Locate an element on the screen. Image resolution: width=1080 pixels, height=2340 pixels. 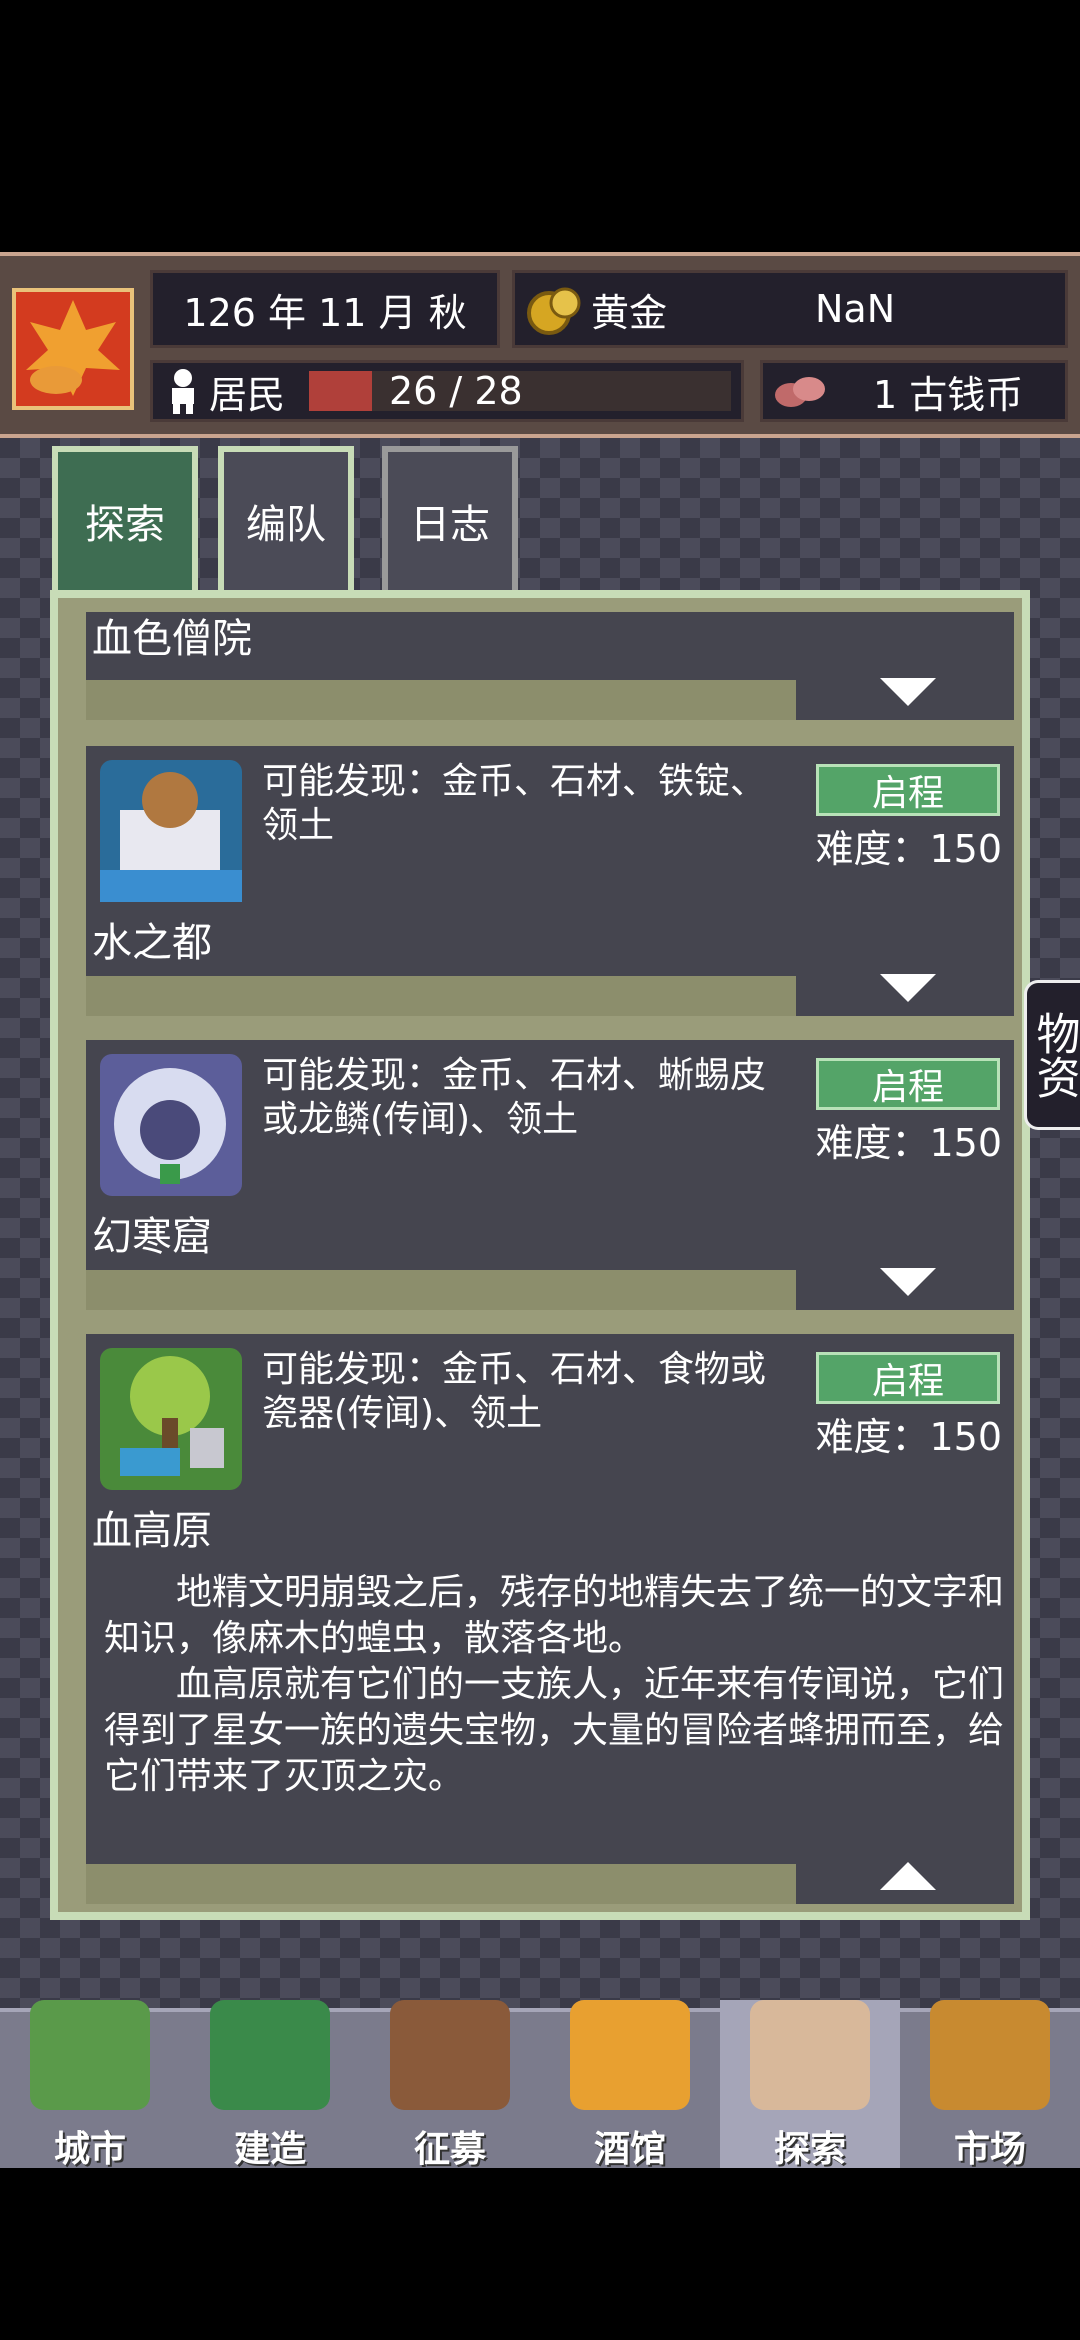
autumn-leaf-icon is located at coordinates (73, 349).